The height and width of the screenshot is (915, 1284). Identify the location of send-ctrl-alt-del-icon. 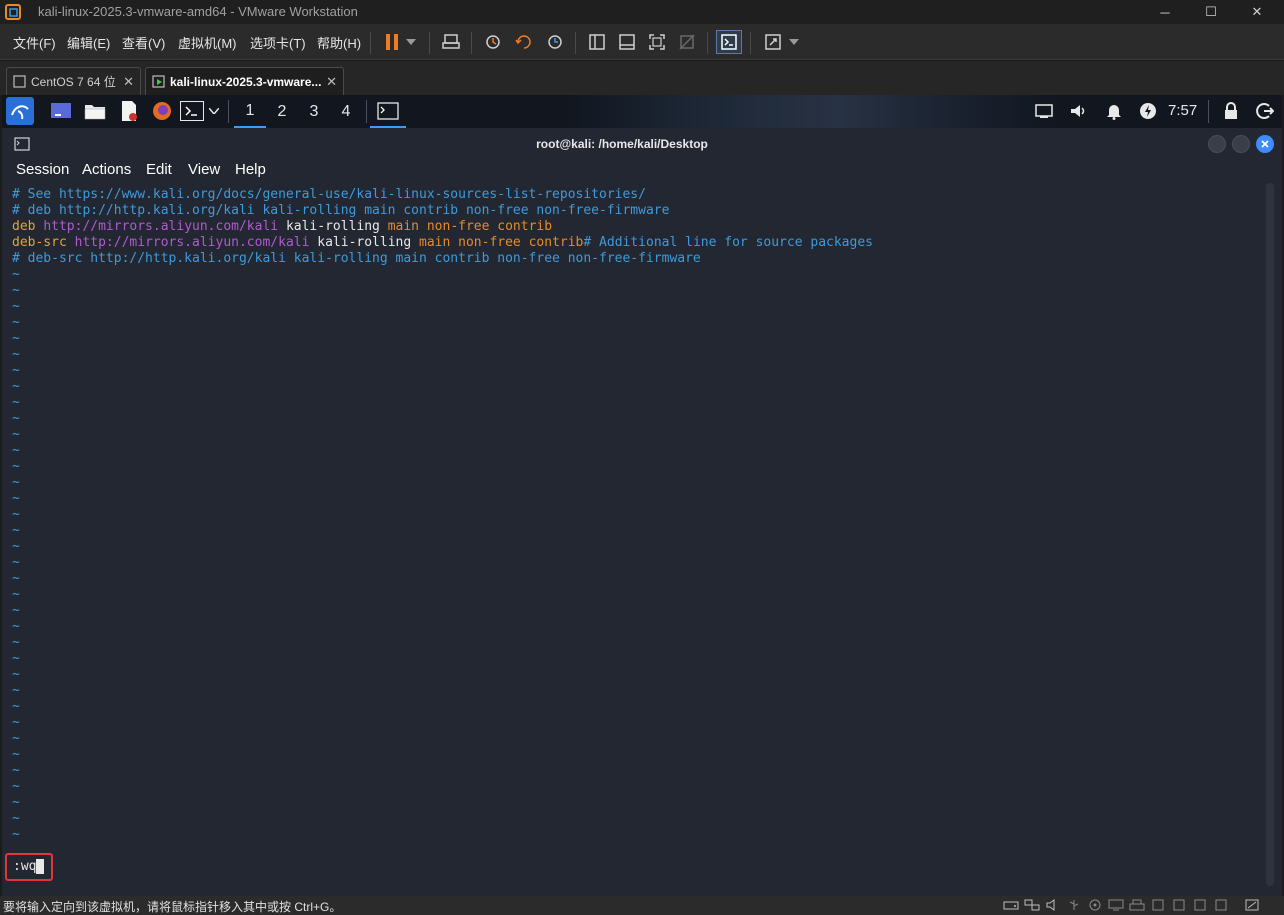
(451, 42).